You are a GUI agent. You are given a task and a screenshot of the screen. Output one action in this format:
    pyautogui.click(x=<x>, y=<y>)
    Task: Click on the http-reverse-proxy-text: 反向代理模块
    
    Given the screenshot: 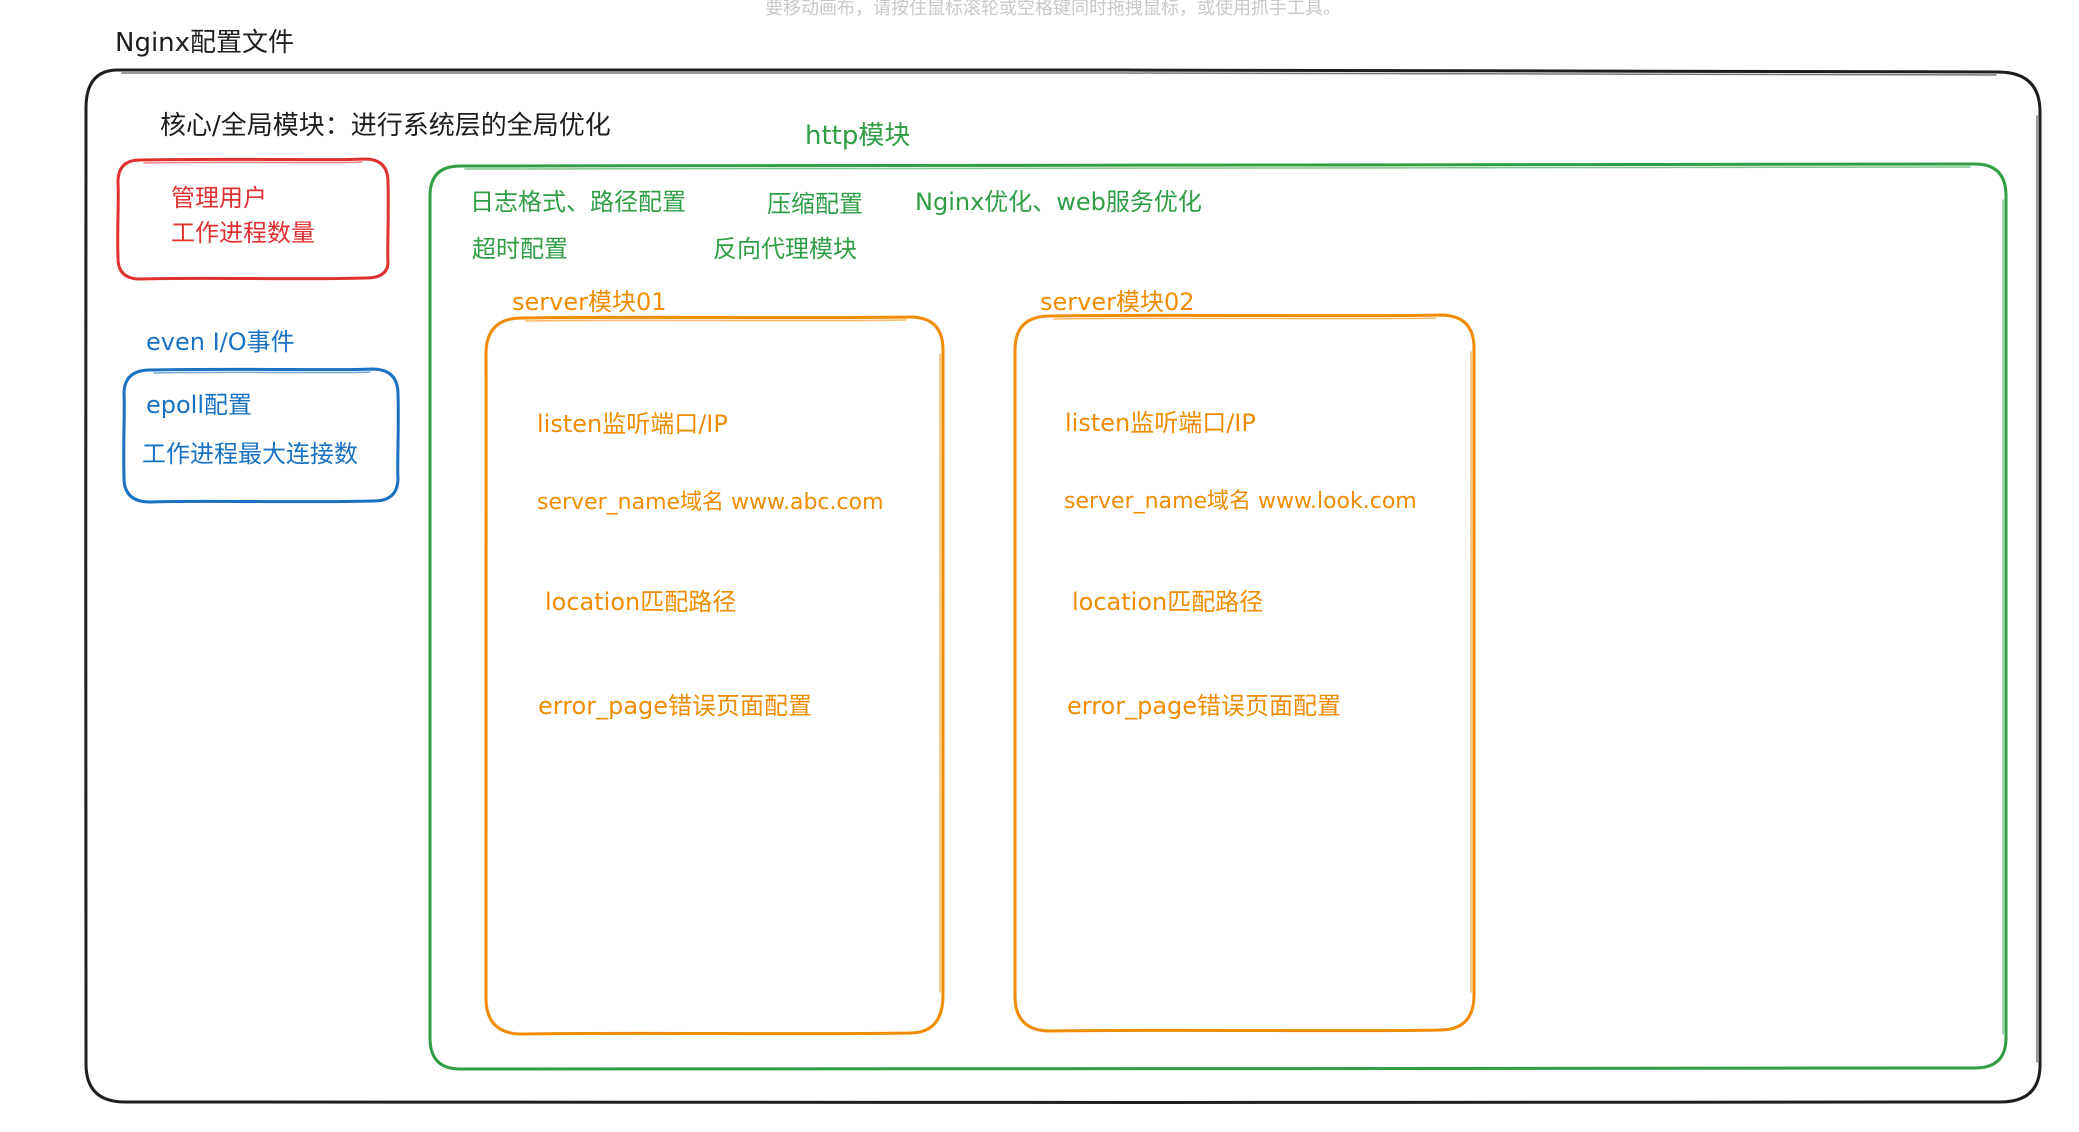 What is the action you would take?
    pyautogui.click(x=785, y=249)
    